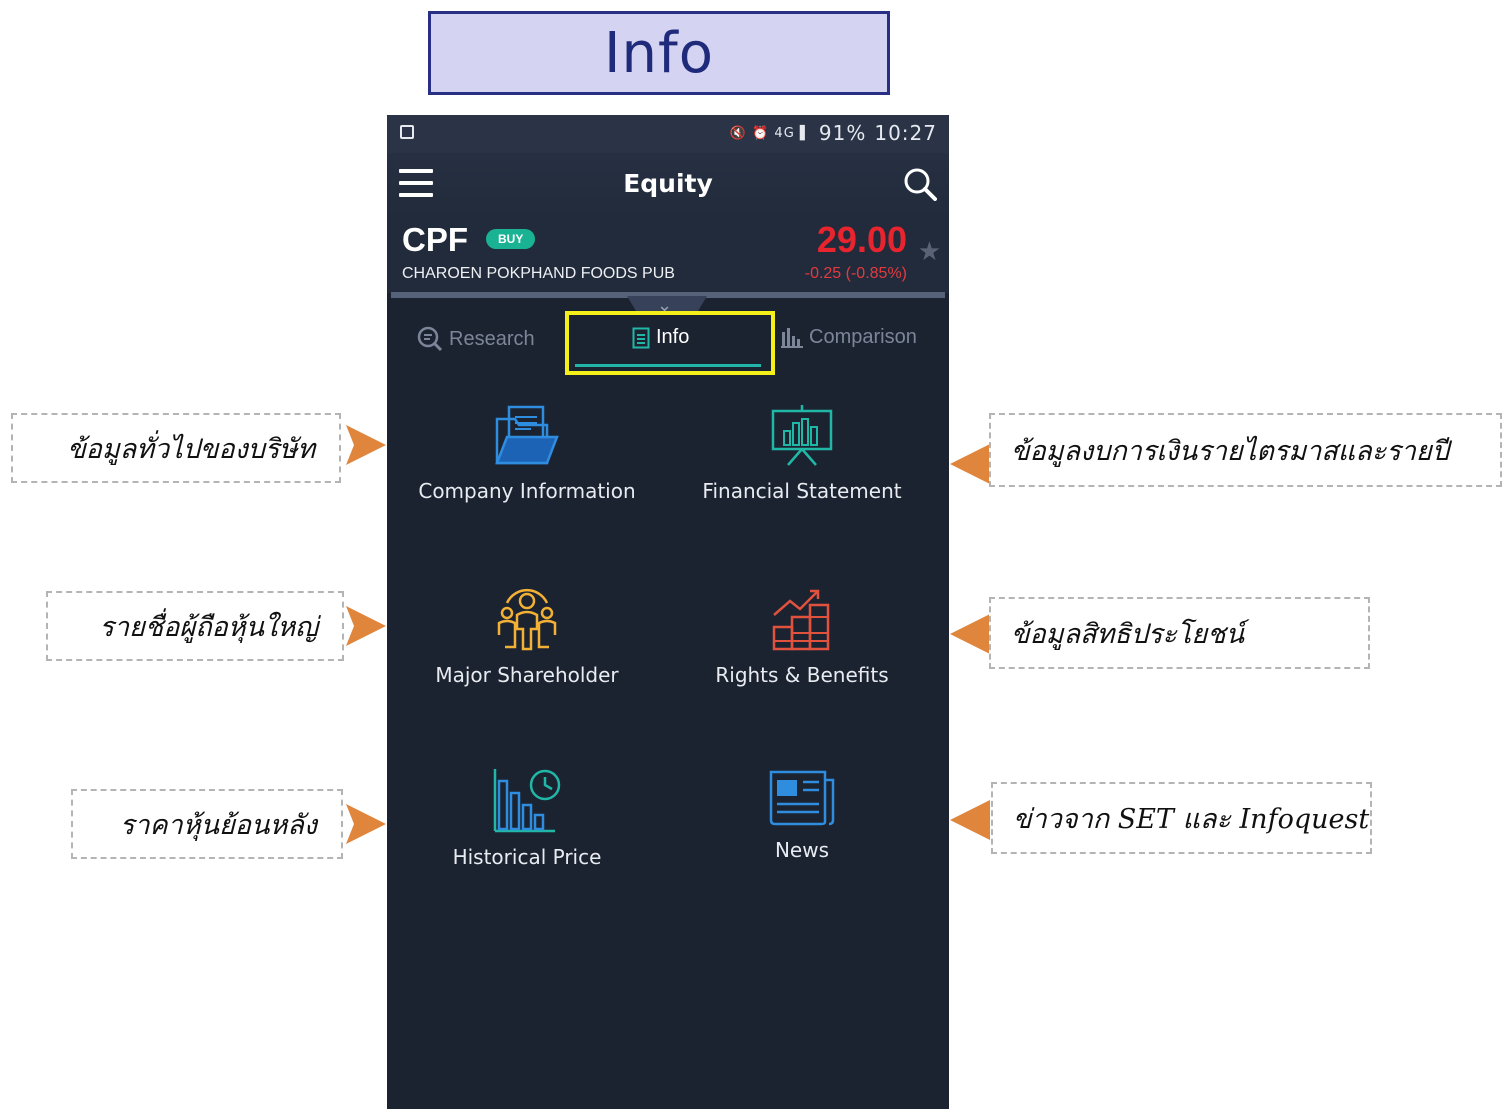 This screenshot has width=1502, height=1109. Describe the element at coordinates (527, 675) in the screenshot. I see `tile-label: Major Shareholder` at that location.